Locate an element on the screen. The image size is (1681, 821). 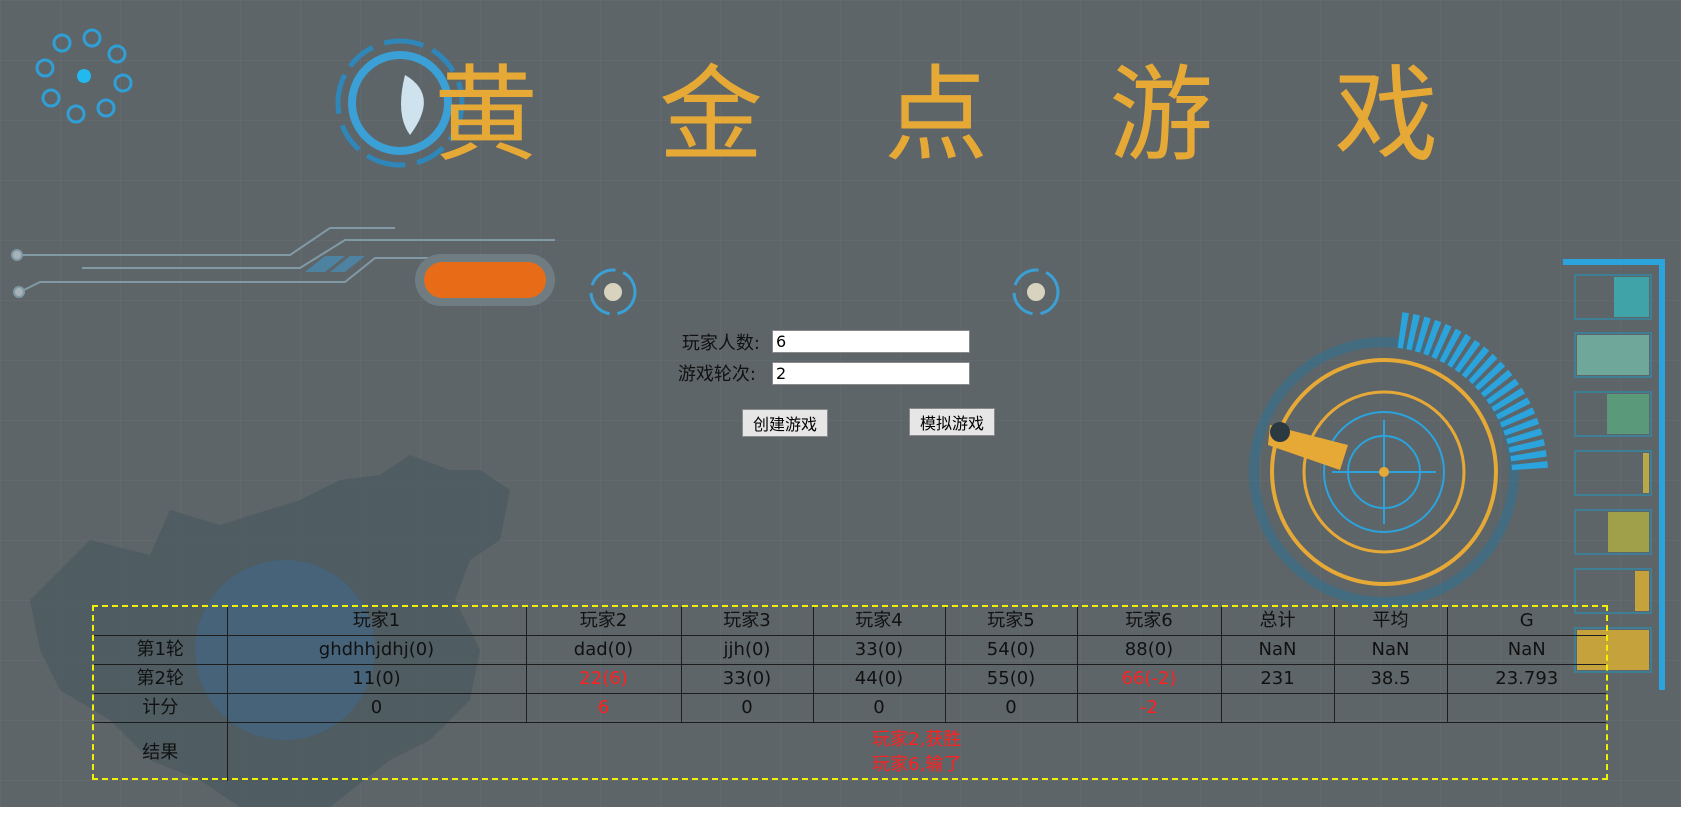
score-cell: -2 is located at coordinates (1149, 708).